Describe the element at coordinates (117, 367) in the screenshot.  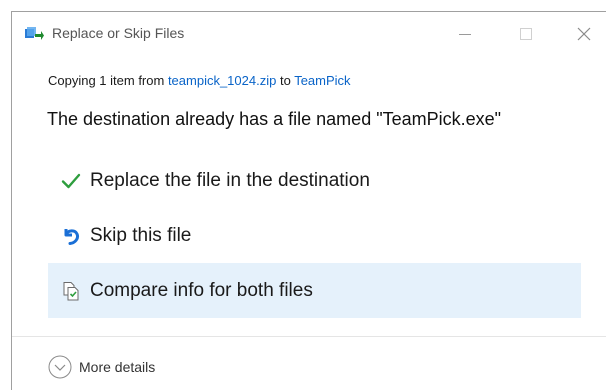
I see `more-details-label: More details` at that location.